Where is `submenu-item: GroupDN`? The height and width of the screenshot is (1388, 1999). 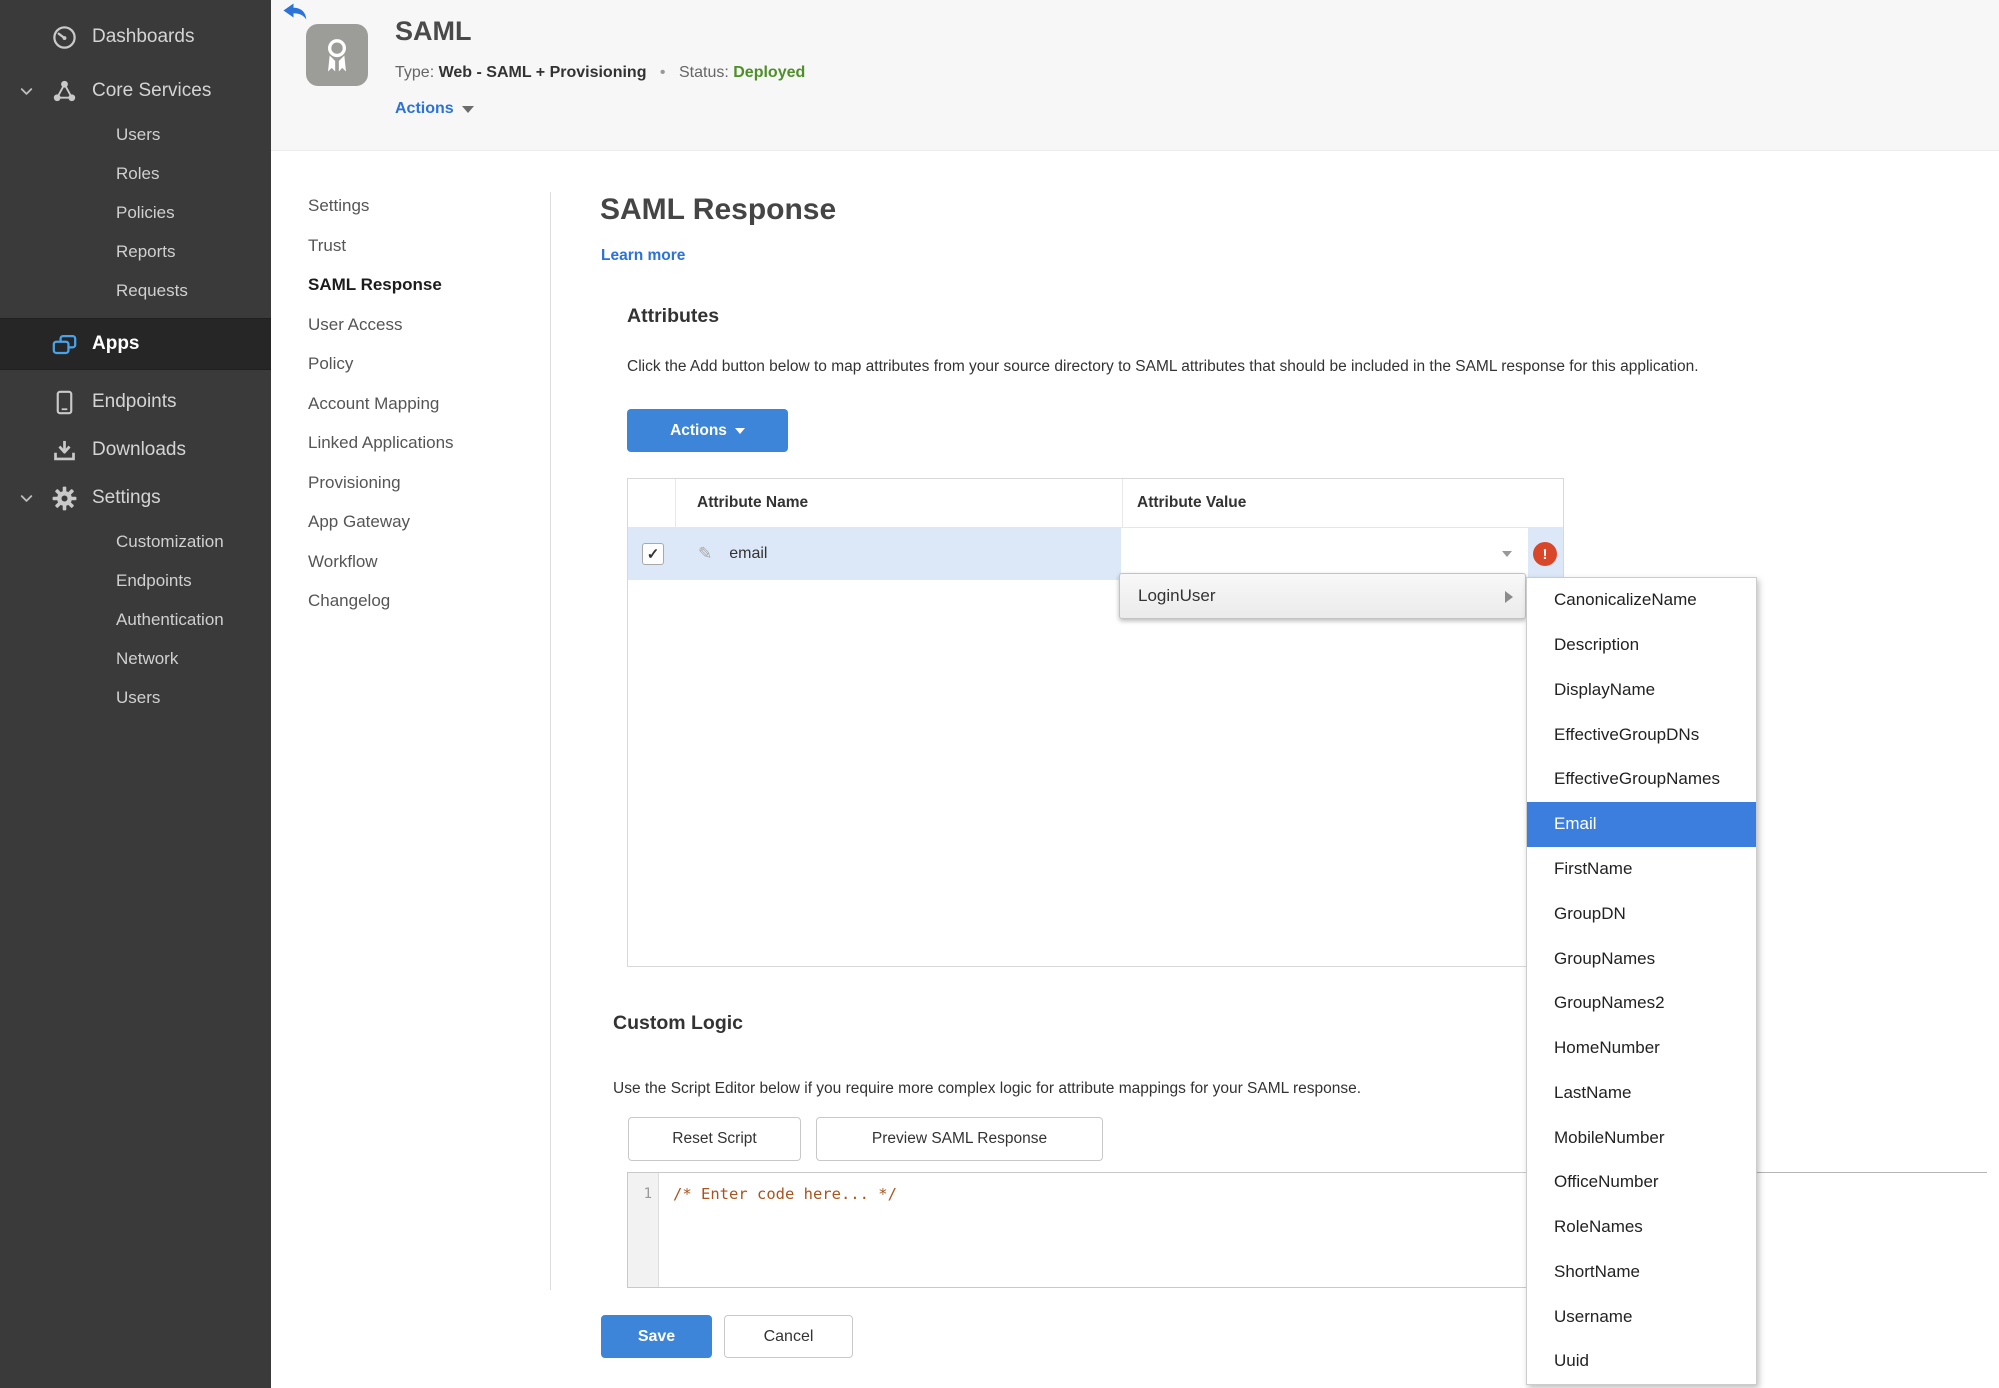
submenu-item: GroupDN is located at coordinates (1641, 913).